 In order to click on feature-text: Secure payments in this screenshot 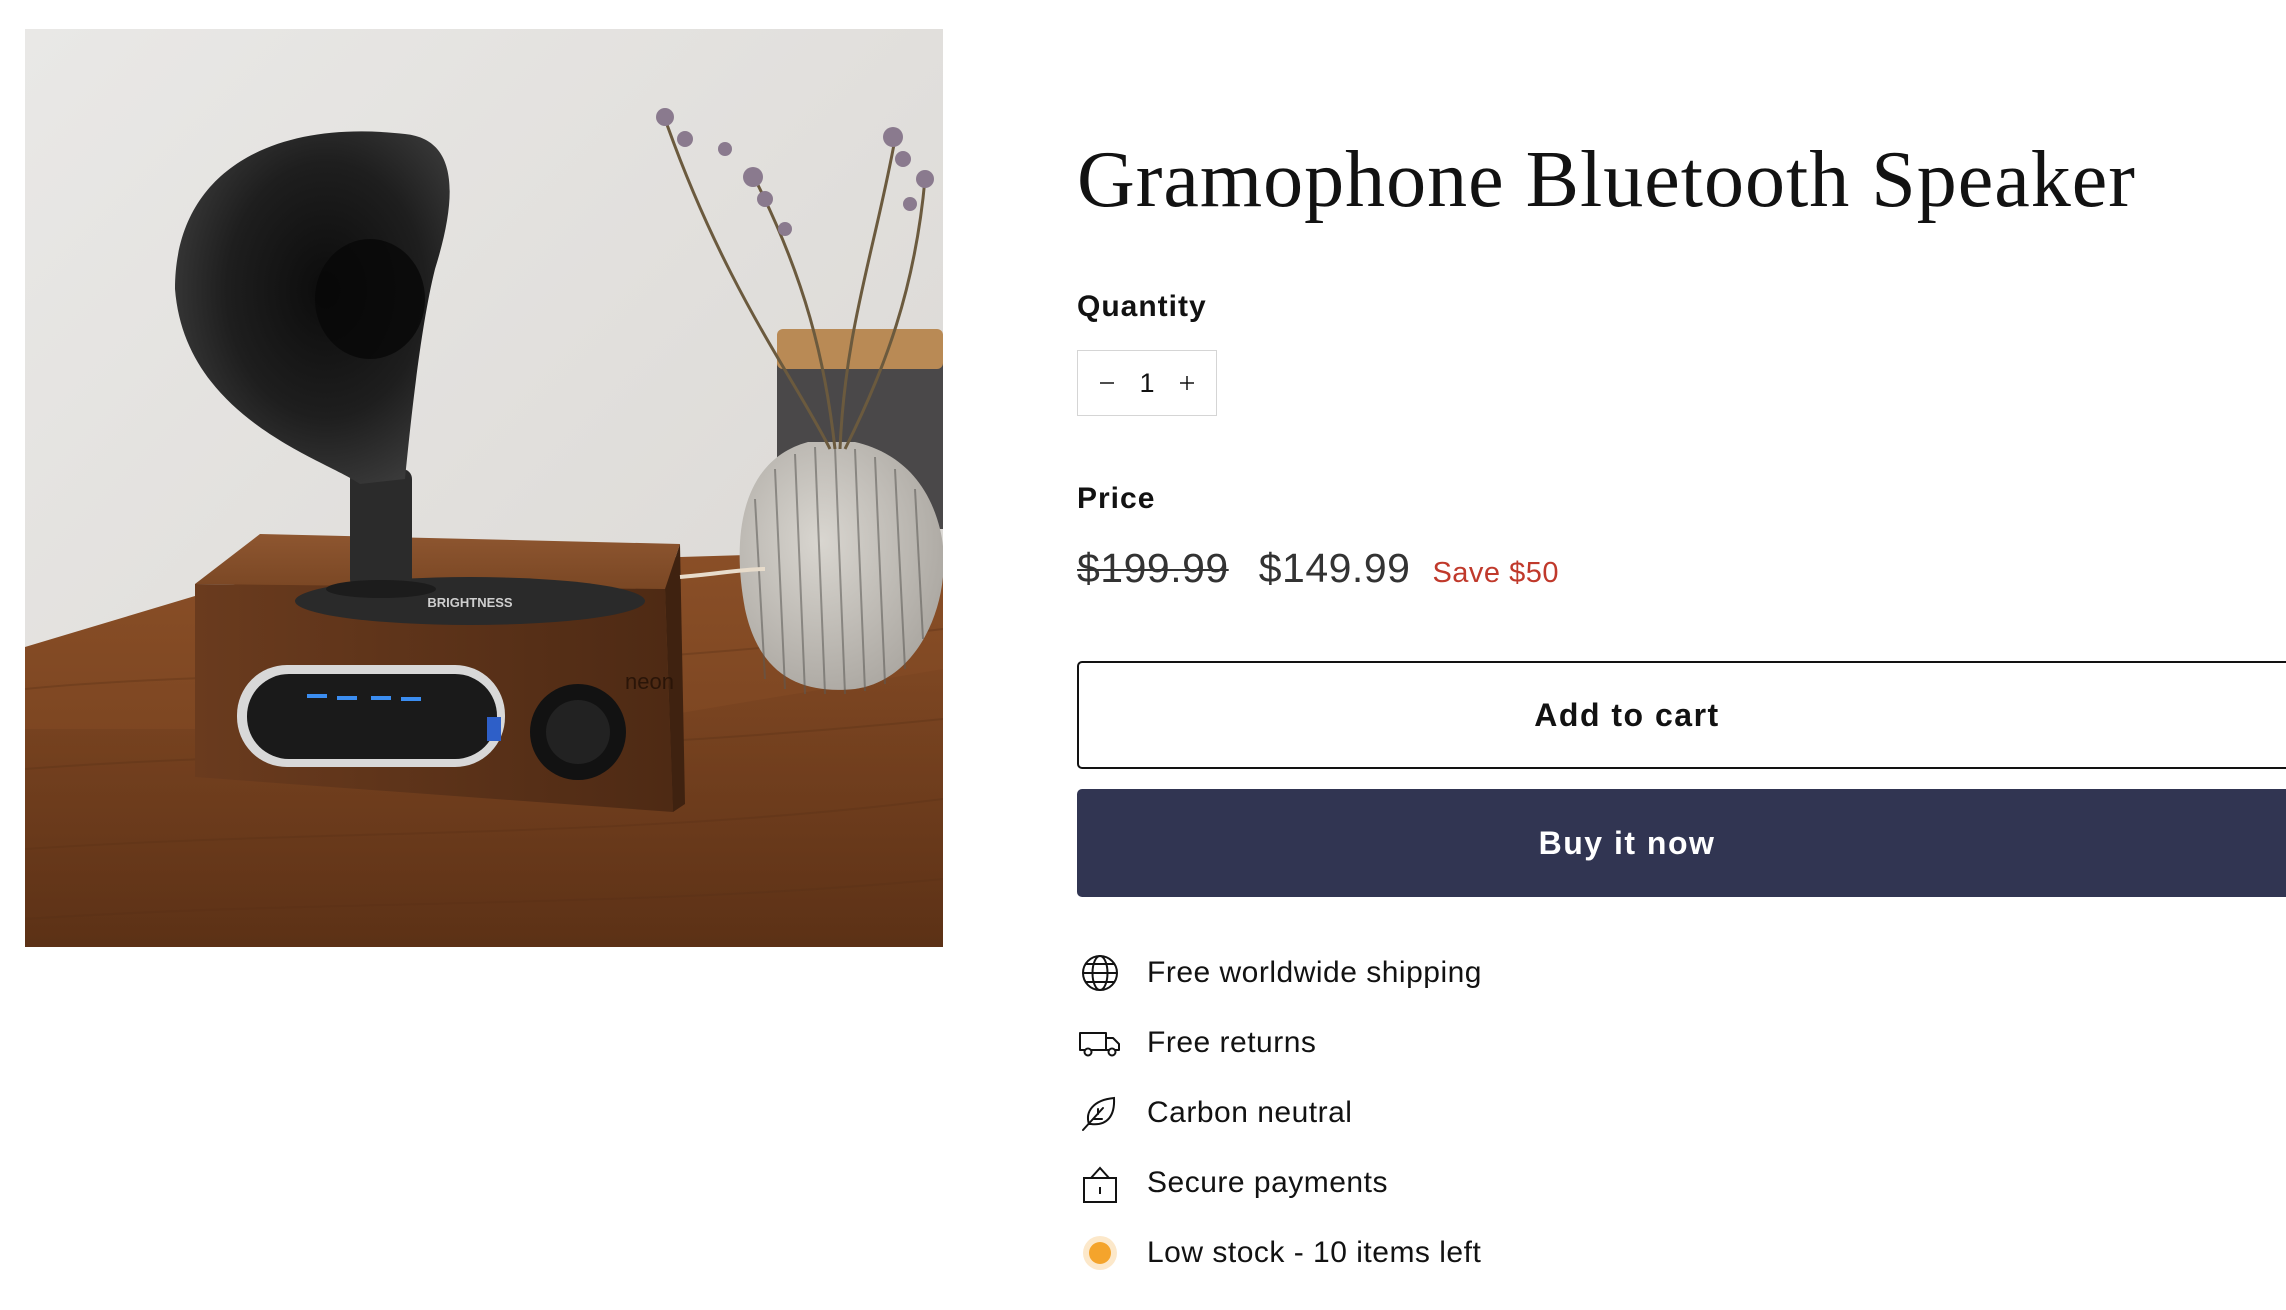, I will do `click(1267, 1182)`.